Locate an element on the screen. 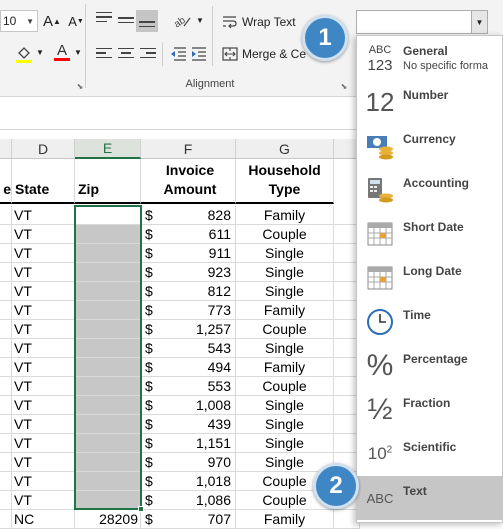 The height and width of the screenshot is (529, 503). invoice-amount-cell: $543 is located at coordinates (188, 348).